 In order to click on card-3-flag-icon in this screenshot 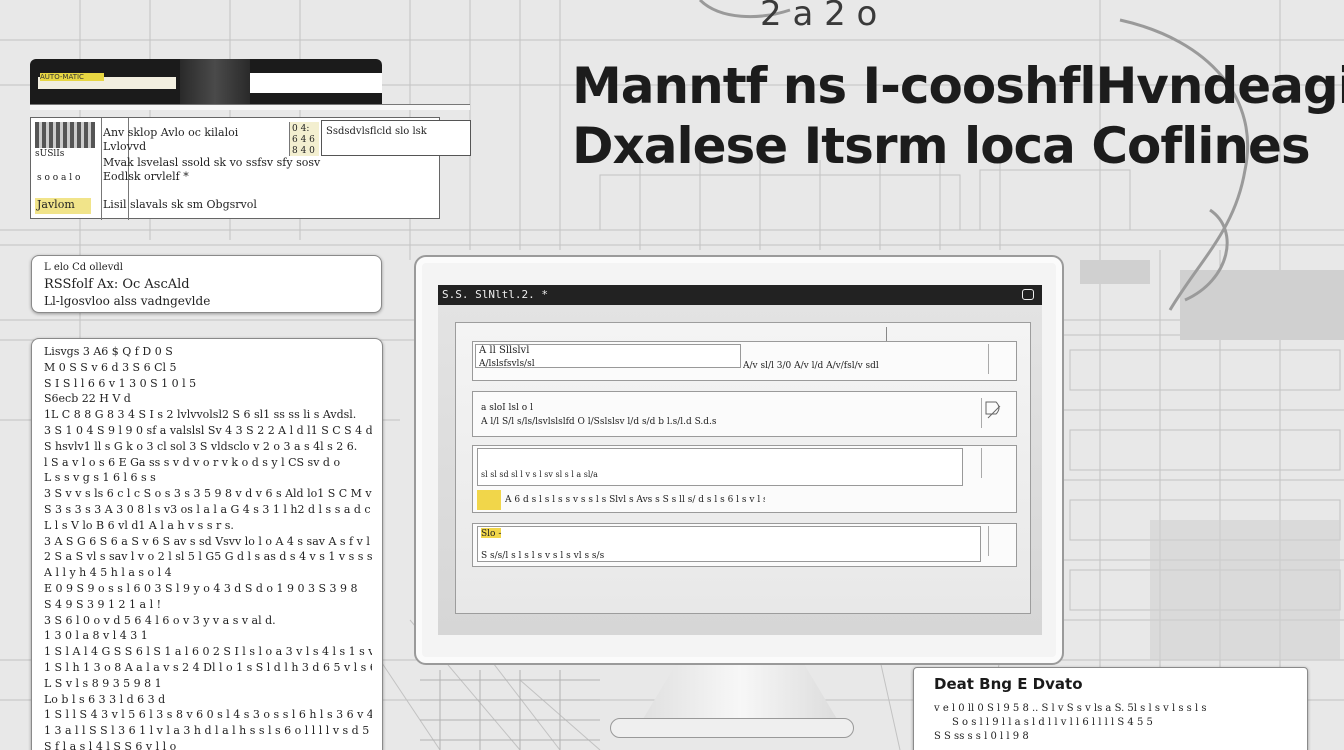, I will do `click(489, 500)`.